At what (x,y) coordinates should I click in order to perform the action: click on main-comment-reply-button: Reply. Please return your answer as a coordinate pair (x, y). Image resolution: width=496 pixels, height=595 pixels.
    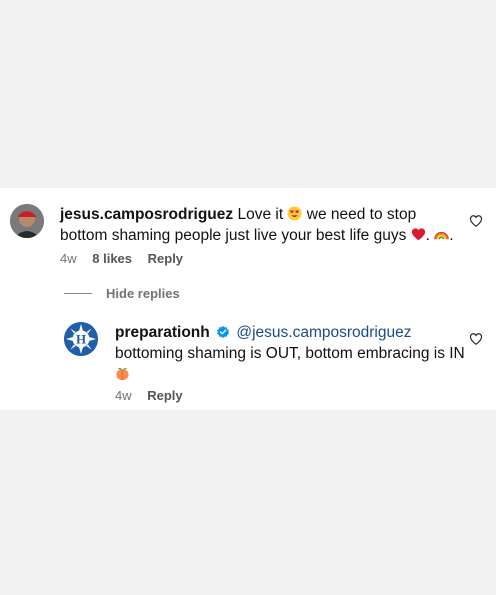
    Looking at the image, I should click on (165, 258).